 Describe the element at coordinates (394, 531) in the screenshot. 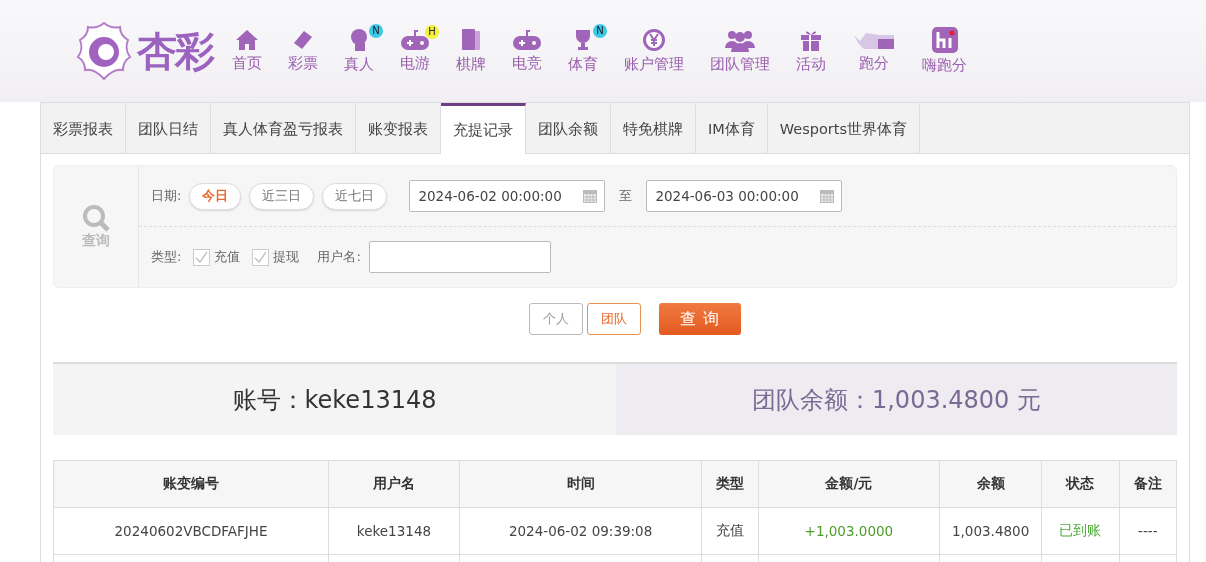

I see `table-cell: keke13148` at that location.